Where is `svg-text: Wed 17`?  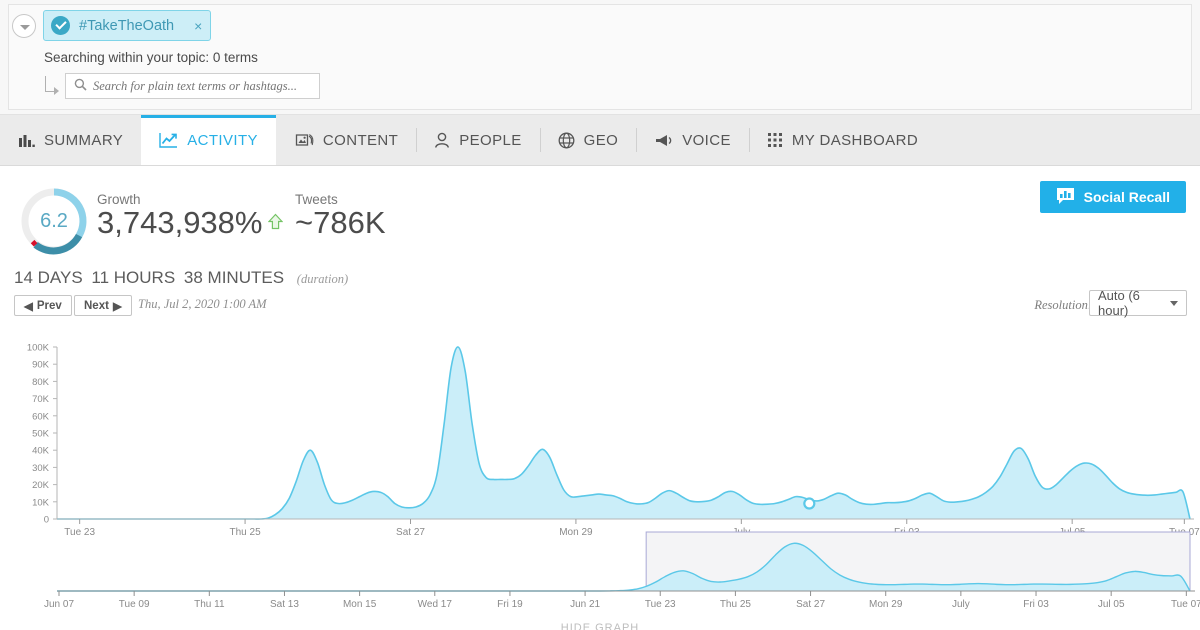 svg-text: Wed 17 is located at coordinates (435, 604).